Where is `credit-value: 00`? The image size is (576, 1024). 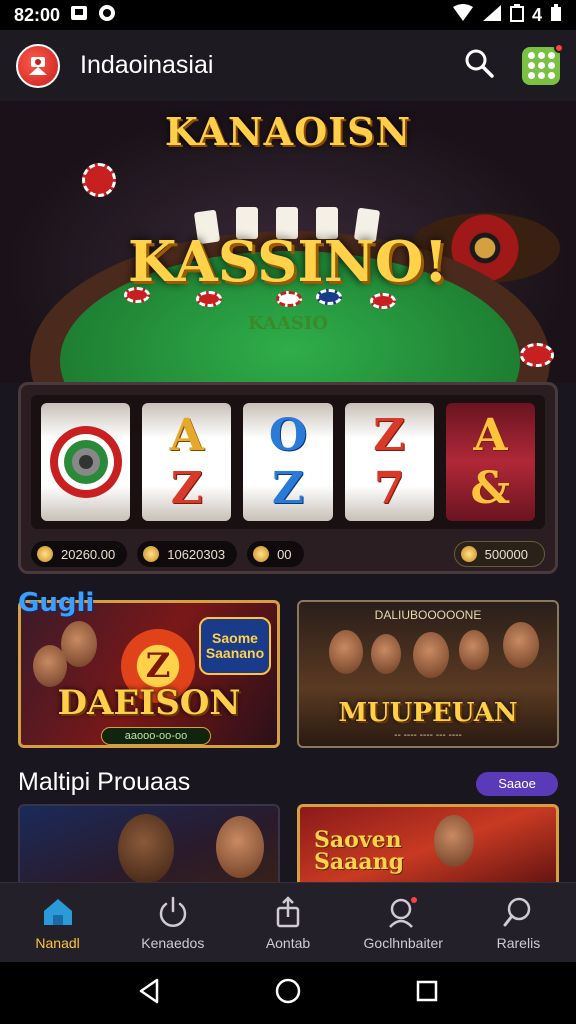 credit-value: 00 is located at coordinates (284, 554).